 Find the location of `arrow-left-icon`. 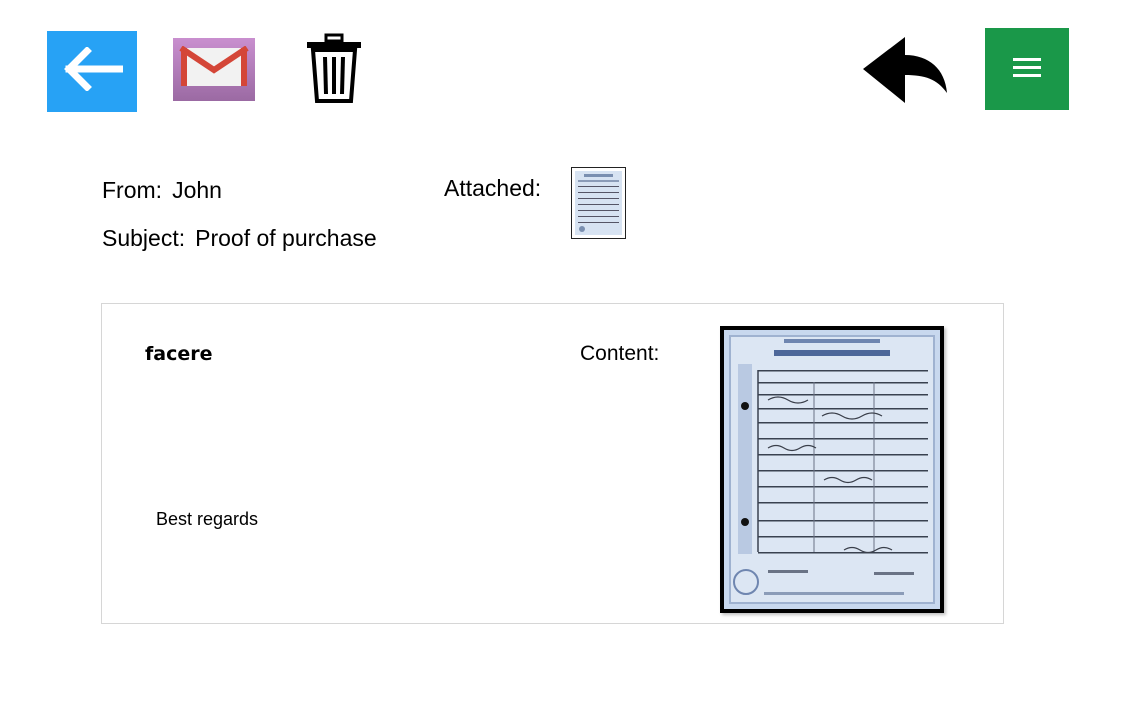

arrow-left-icon is located at coordinates (93, 71).